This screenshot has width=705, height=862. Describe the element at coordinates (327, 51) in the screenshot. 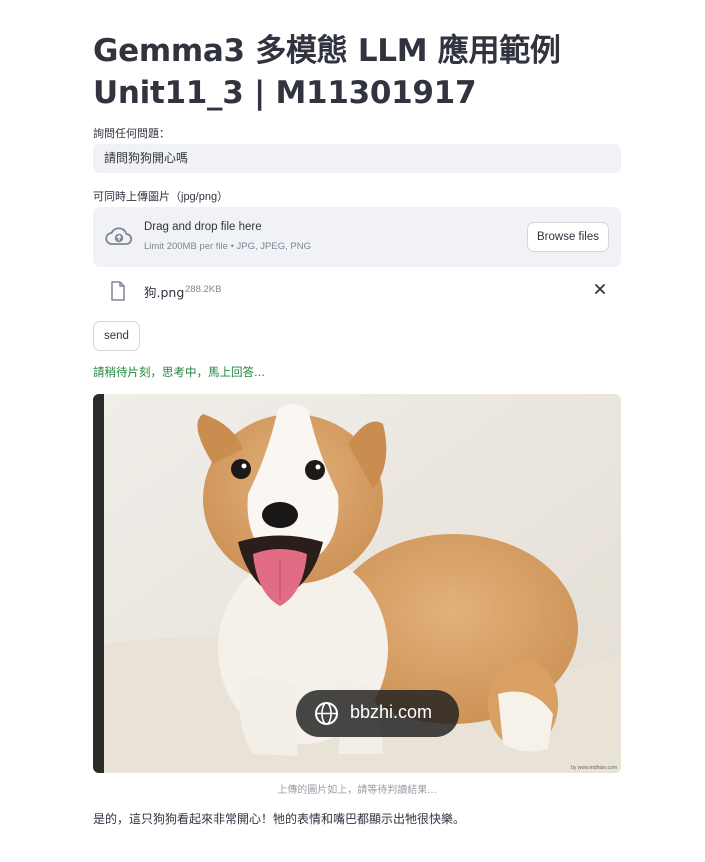

I see `title-line-1: Gemma3 多模態 LLM 應用範例` at that location.